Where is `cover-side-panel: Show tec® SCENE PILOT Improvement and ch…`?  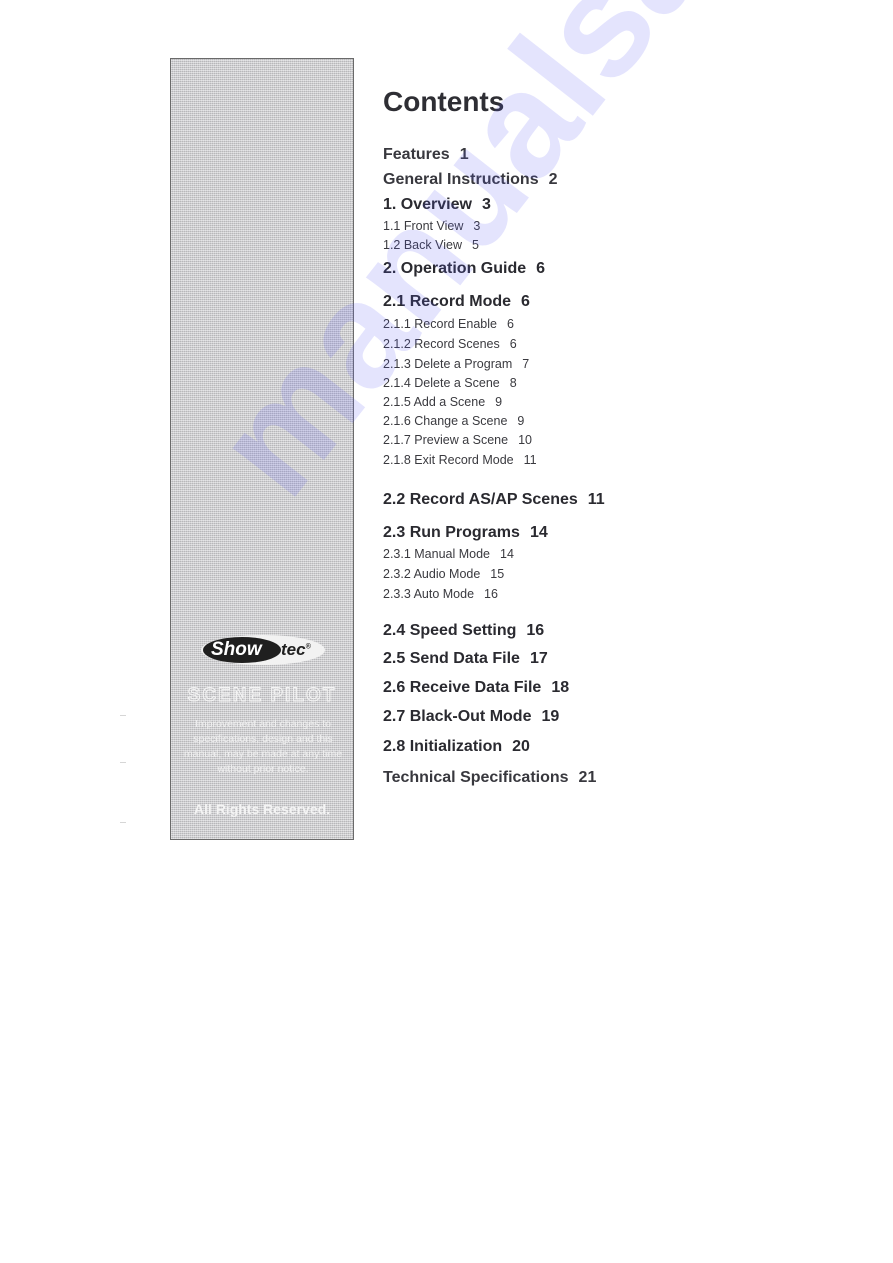
cover-side-panel: Show tec® SCENE PILOT Improvement and ch… is located at coordinates (262, 449).